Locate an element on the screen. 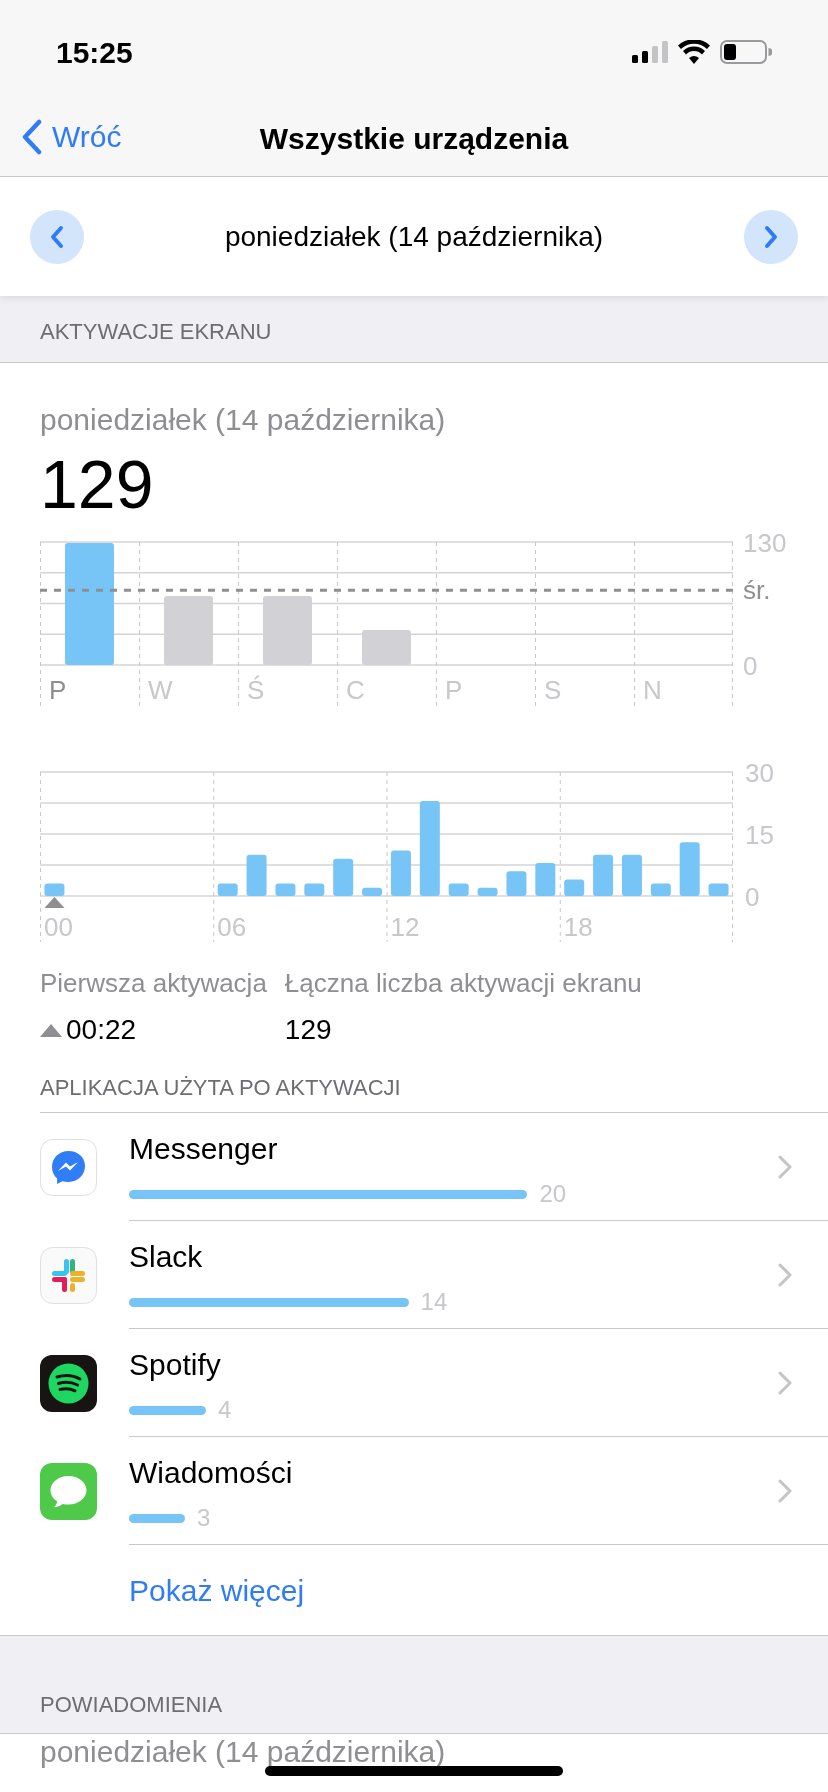 The height and width of the screenshot is (1792, 828). chat-bubble-icon is located at coordinates (68, 1167).